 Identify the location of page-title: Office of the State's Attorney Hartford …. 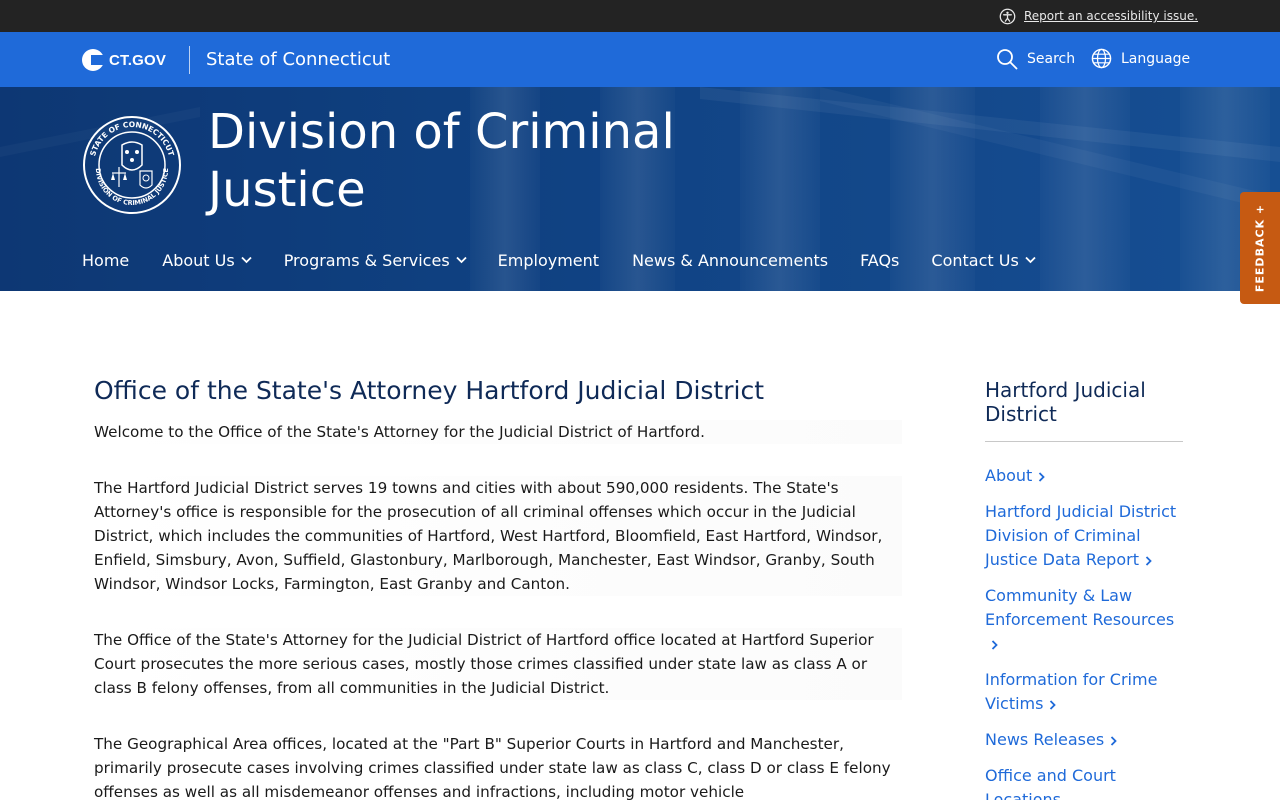
(429, 390).